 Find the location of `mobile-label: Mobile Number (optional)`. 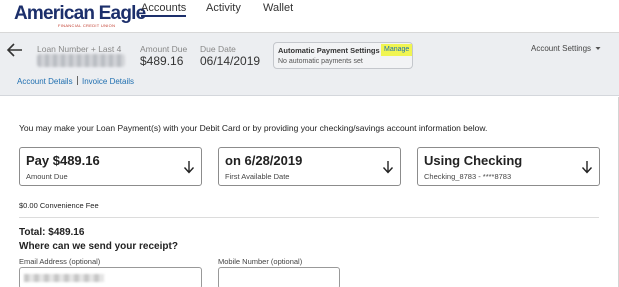

mobile-label: Mobile Number (optional) is located at coordinates (260, 261).